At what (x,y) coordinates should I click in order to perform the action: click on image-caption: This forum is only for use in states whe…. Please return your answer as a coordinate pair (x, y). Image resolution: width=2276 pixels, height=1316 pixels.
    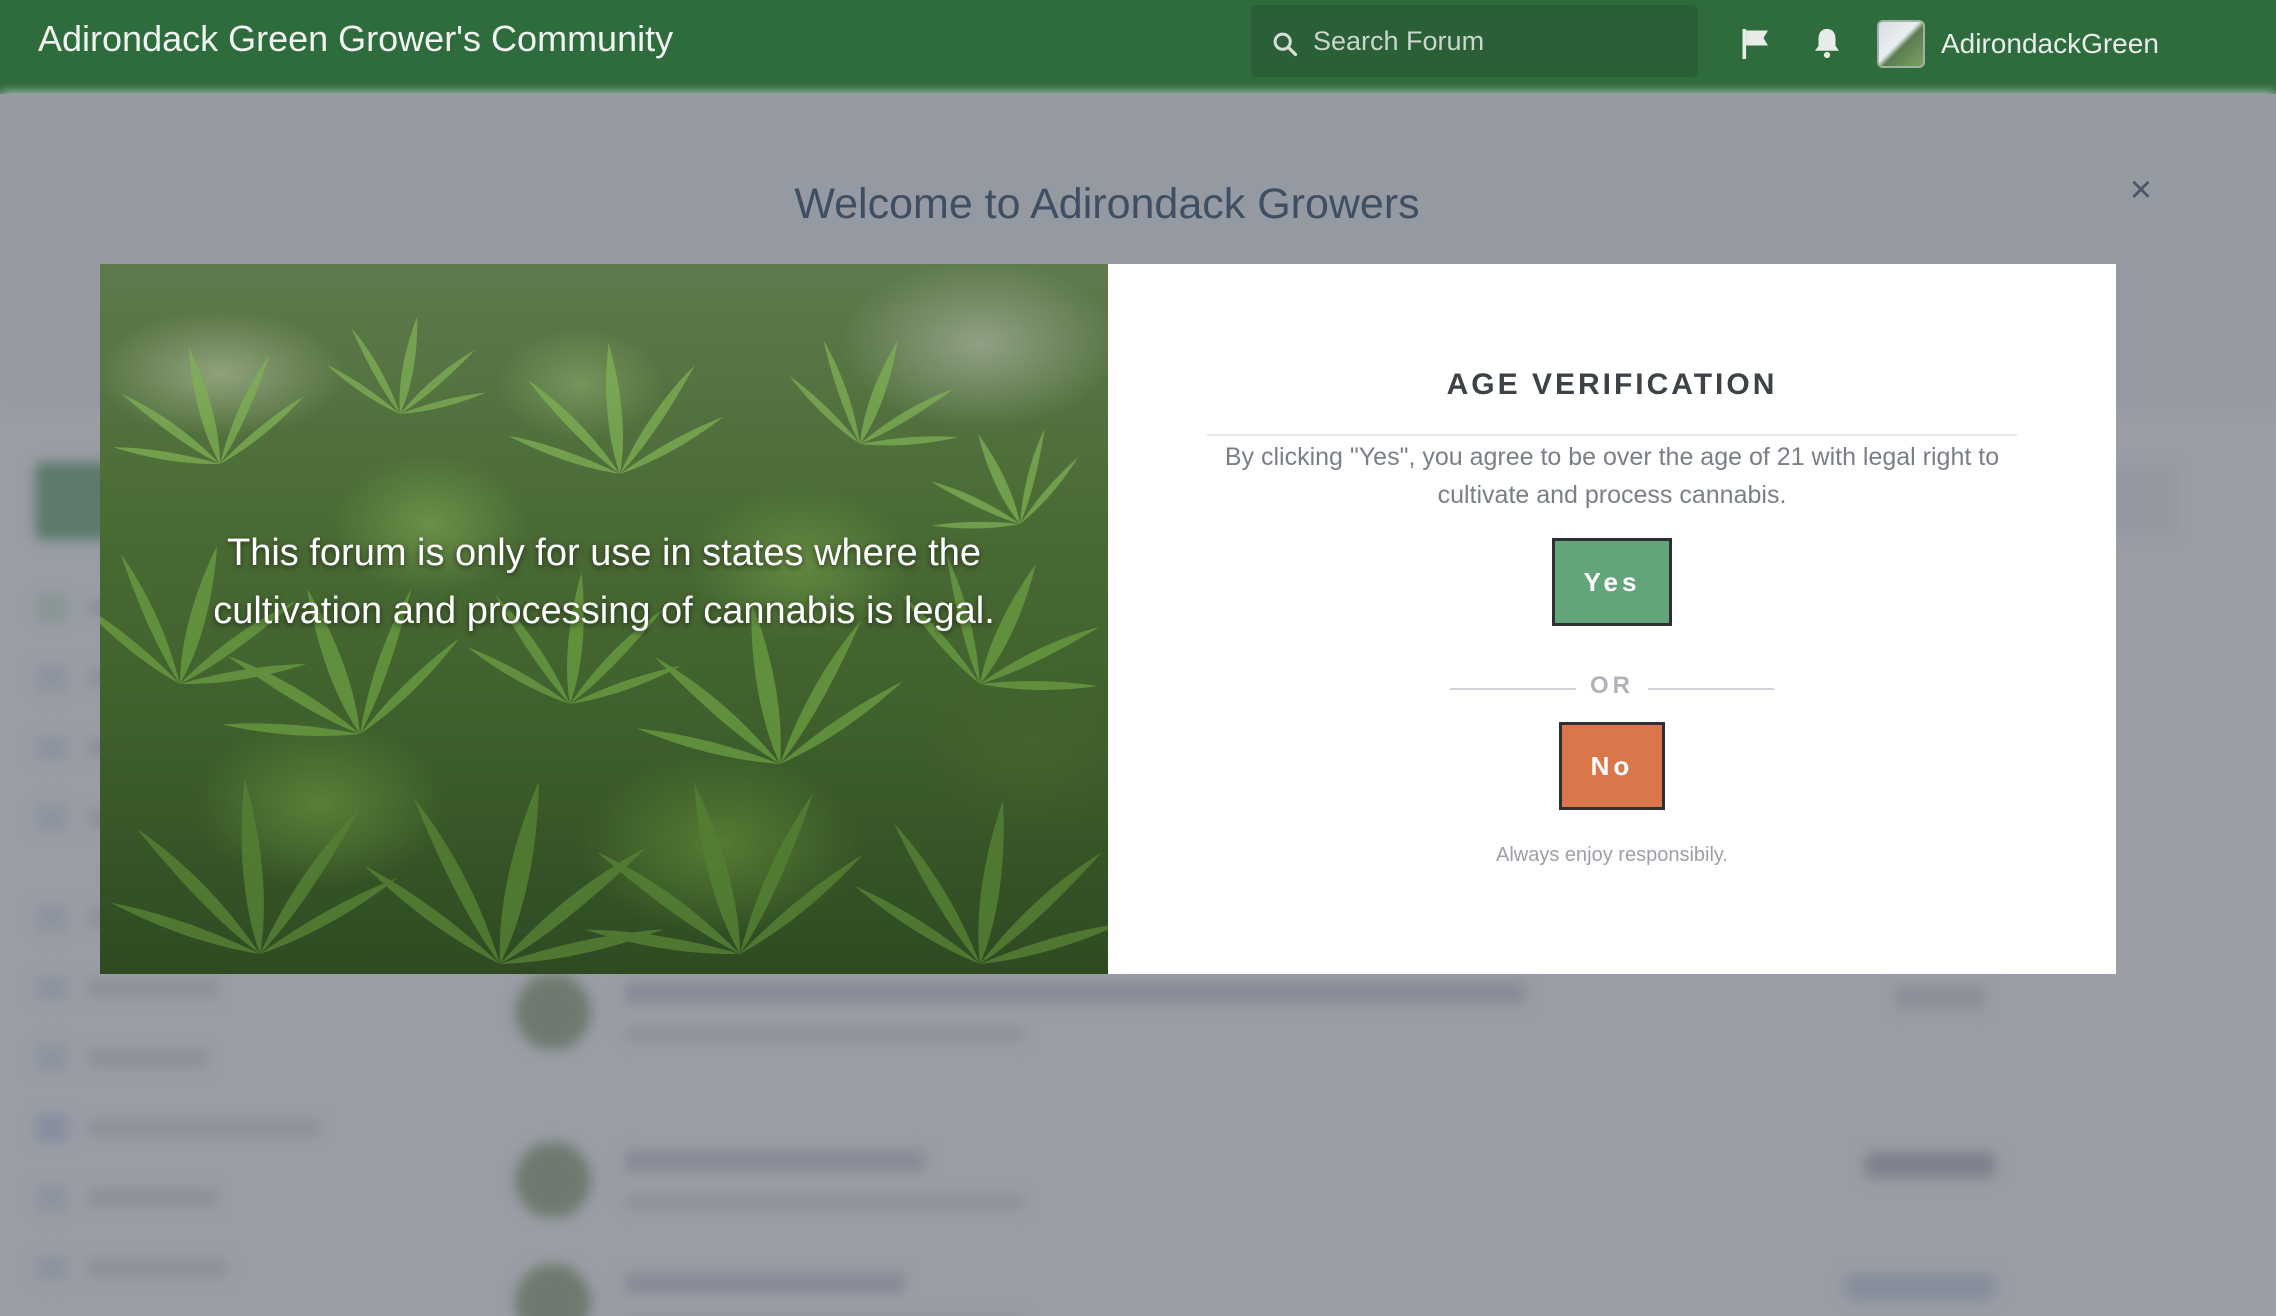
    Looking at the image, I should click on (604, 582).